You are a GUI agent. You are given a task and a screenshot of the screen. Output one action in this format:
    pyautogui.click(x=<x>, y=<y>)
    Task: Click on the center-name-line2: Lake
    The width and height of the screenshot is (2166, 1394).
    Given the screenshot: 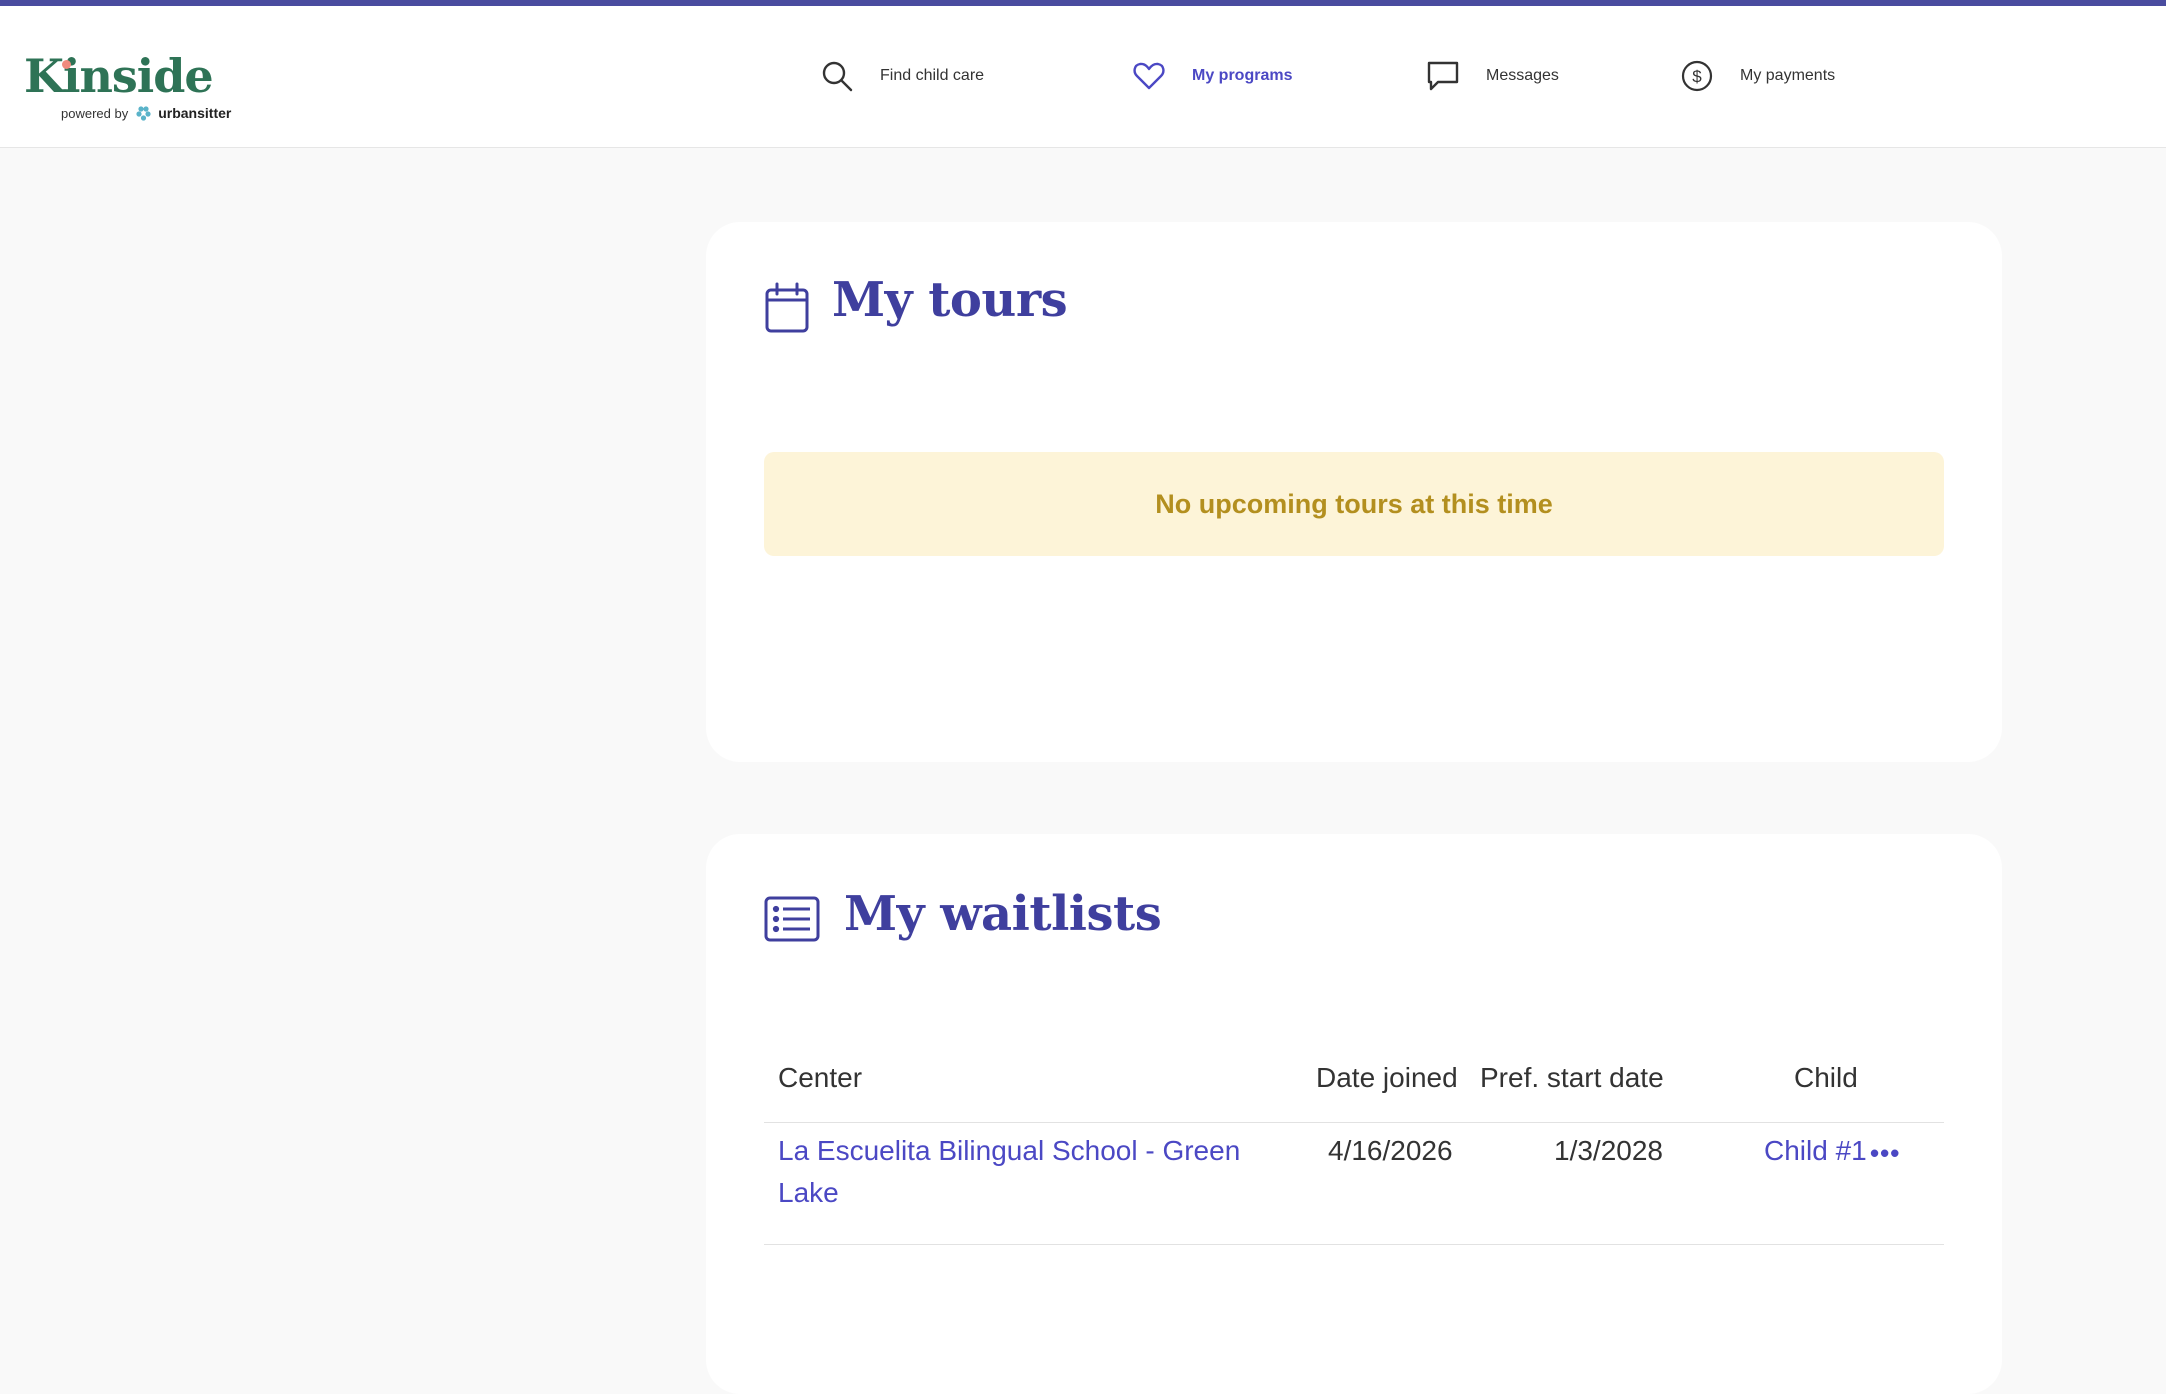 What is the action you would take?
    pyautogui.click(x=808, y=1192)
    